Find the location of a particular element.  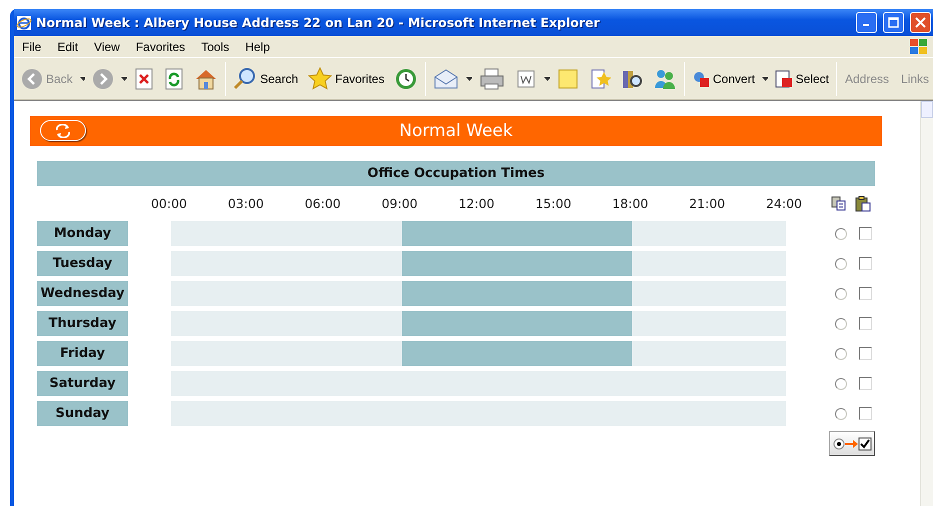

close-icon is located at coordinates (920, 22).